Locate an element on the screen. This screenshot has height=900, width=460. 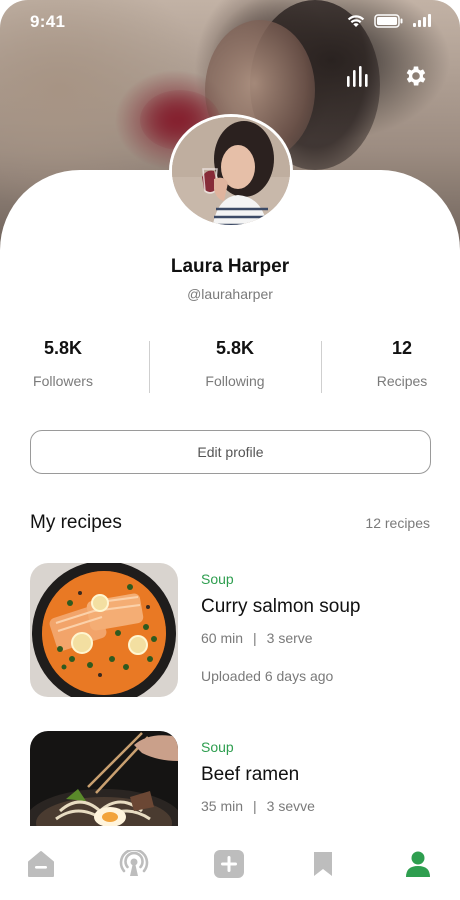
recipe-meta: 35 min | 3 sevve is located at coordinates (258, 806).